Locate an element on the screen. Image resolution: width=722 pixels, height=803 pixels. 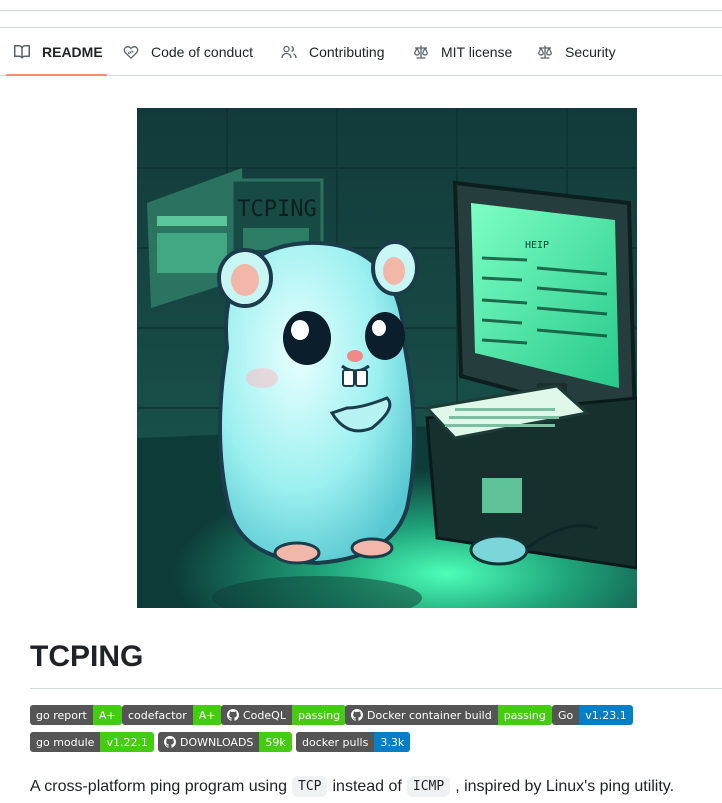
tab-security: Security is located at coordinates (576, 52).